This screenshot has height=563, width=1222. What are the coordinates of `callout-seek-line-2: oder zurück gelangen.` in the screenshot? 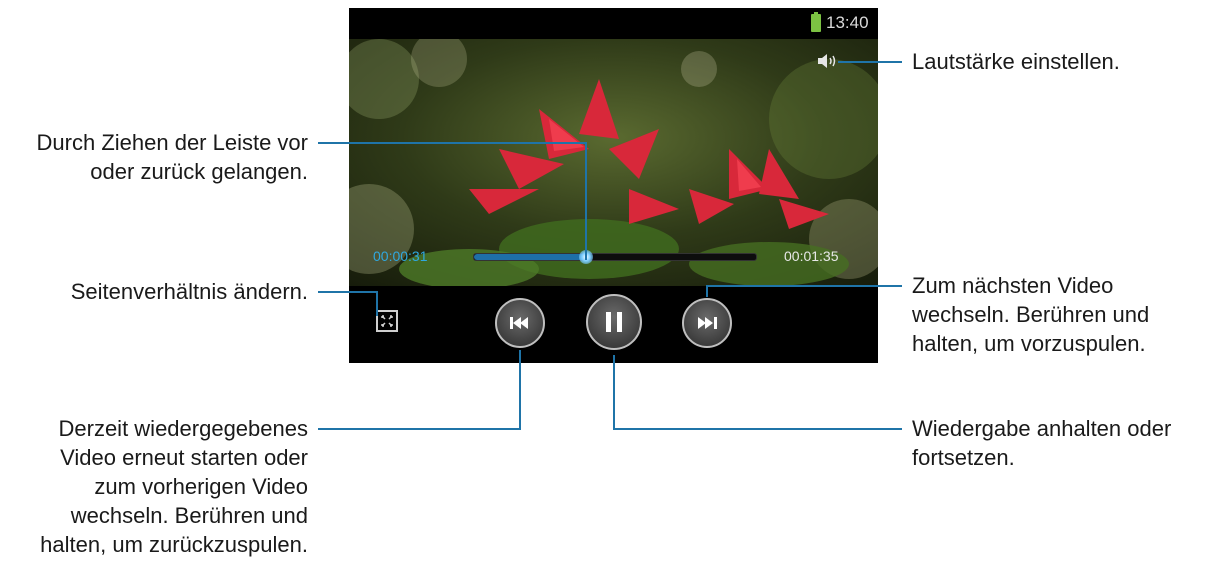 It's located at (199, 171).